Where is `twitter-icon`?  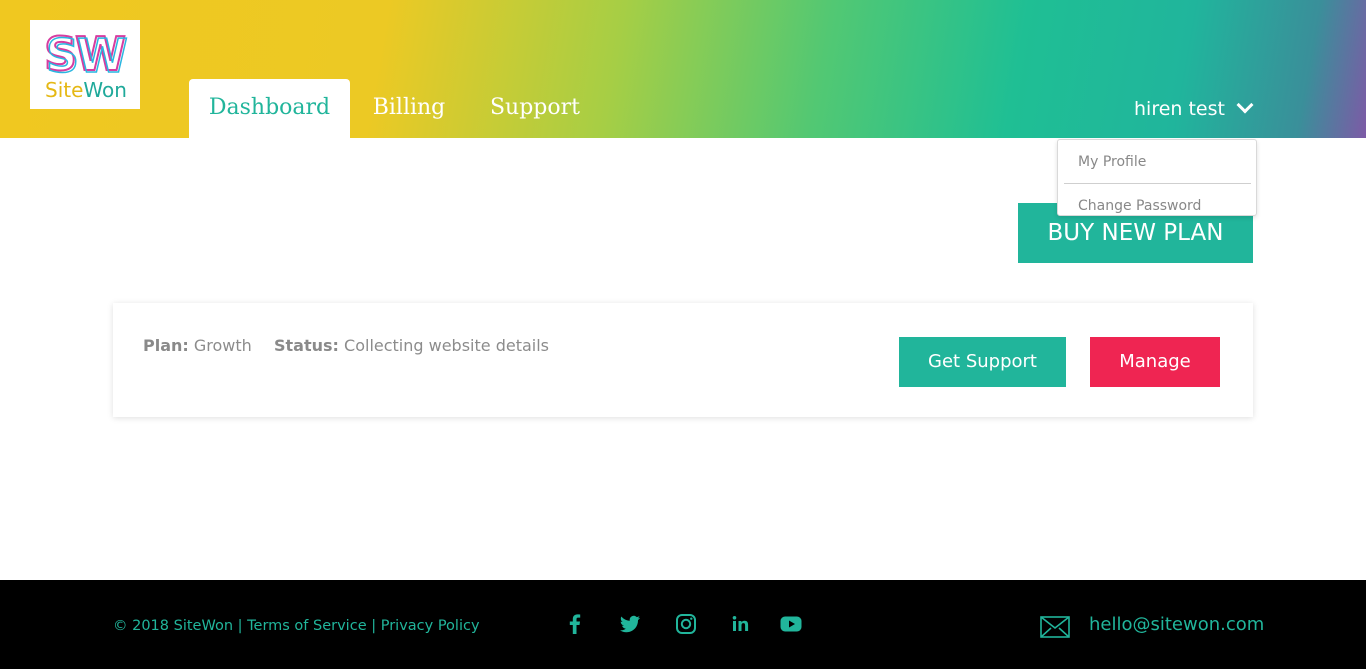
twitter-icon is located at coordinates (630, 624).